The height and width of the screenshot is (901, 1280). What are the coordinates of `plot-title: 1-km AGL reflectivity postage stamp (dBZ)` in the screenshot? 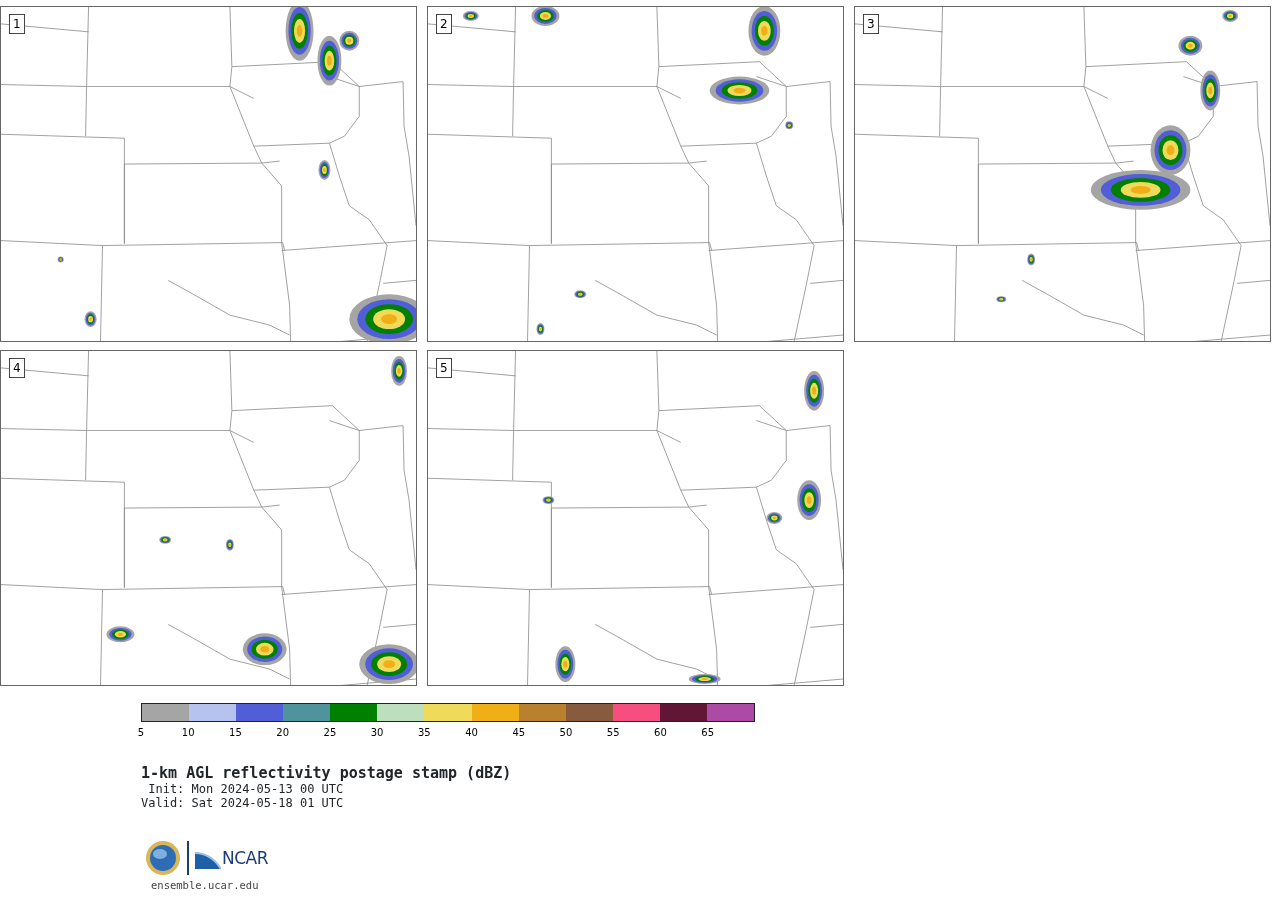 It's located at (327, 773).